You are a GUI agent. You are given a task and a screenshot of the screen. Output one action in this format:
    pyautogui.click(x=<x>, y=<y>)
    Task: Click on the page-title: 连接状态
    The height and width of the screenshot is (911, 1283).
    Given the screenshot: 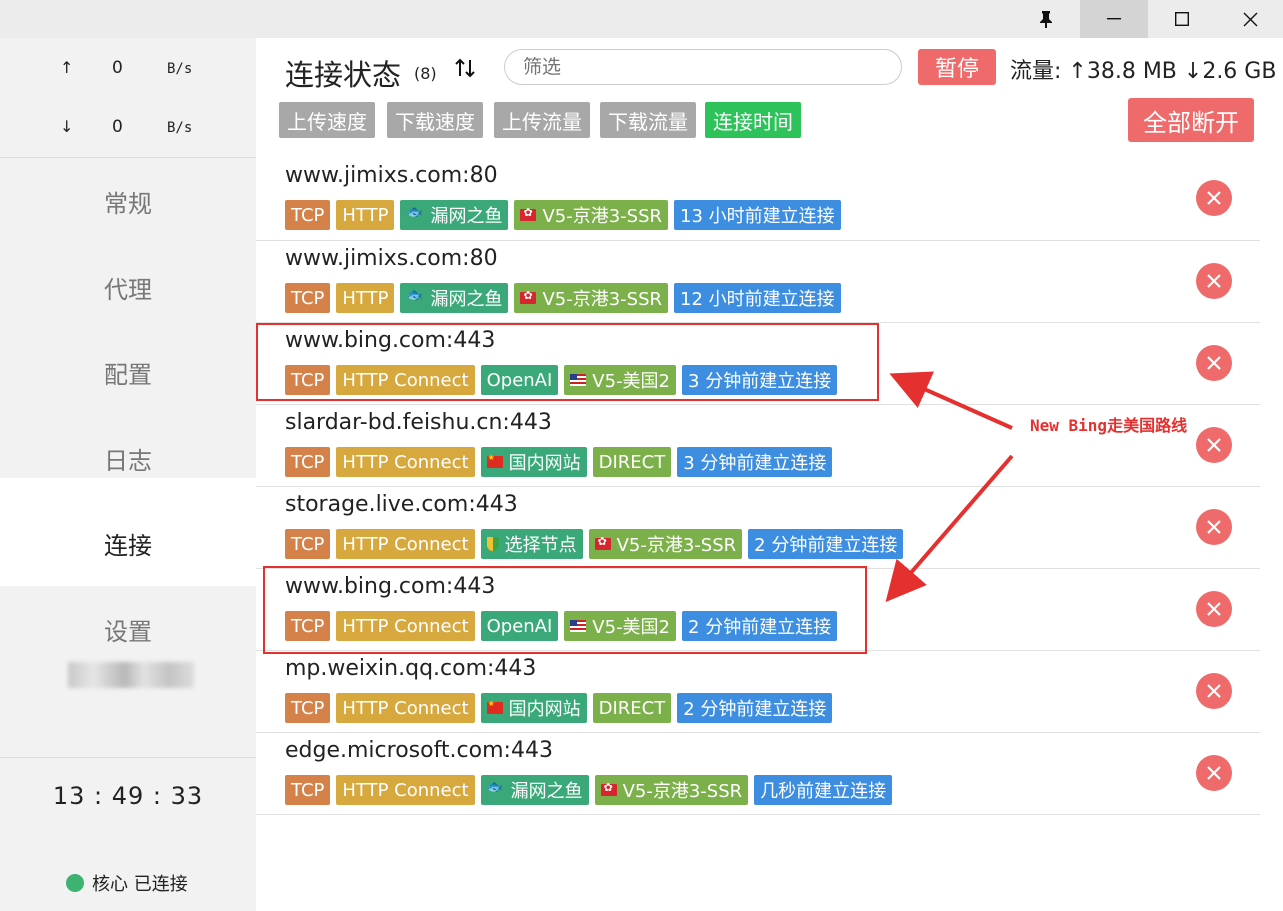 What is the action you would take?
    pyautogui.click(x=343, y=75)
    